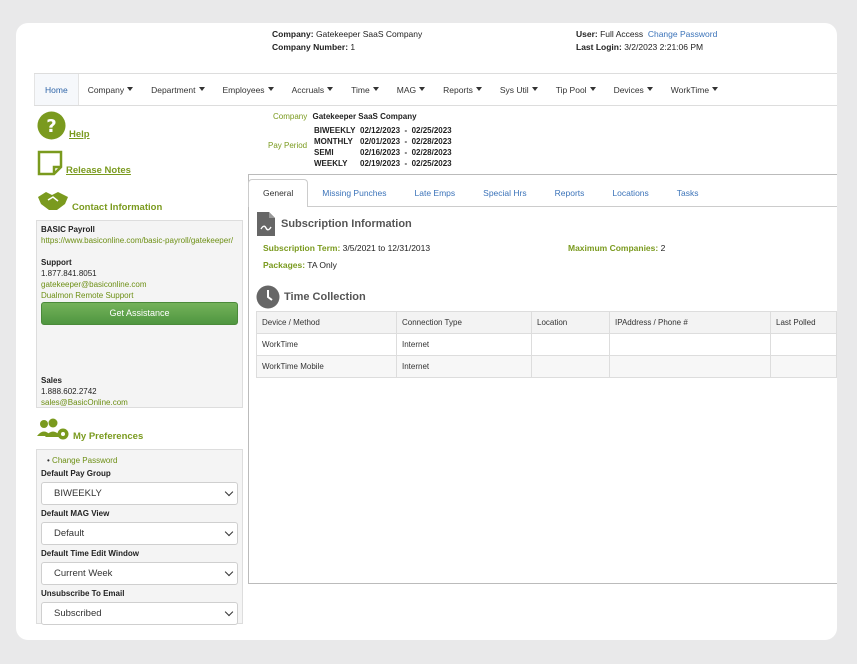 The image size is (857, 664). I want to click on time-edit-label: Default Time Edit Window, so click(90, 553).